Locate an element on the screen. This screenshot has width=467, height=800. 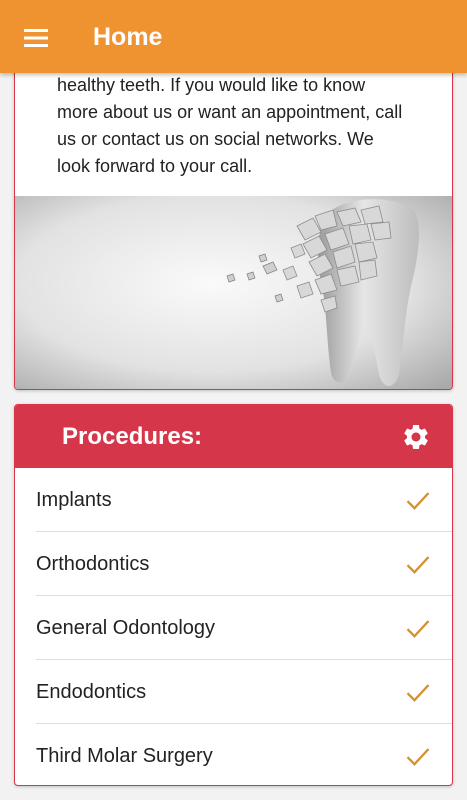
list-item: Endodontics is located at coordinates (244, 692).